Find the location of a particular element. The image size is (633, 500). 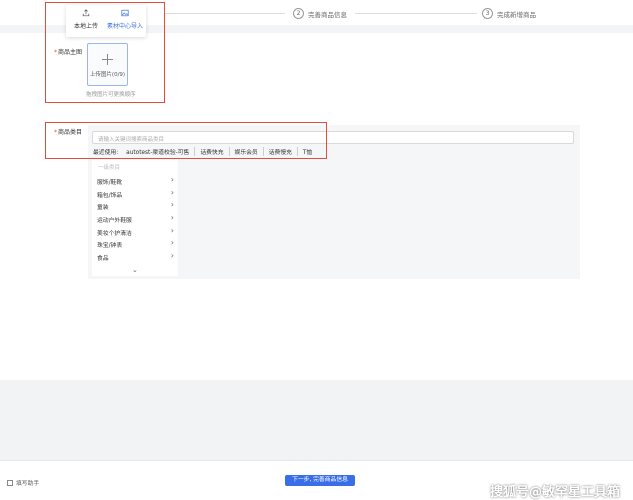

step-3-number: 3 is located at coordinates (487, 13).